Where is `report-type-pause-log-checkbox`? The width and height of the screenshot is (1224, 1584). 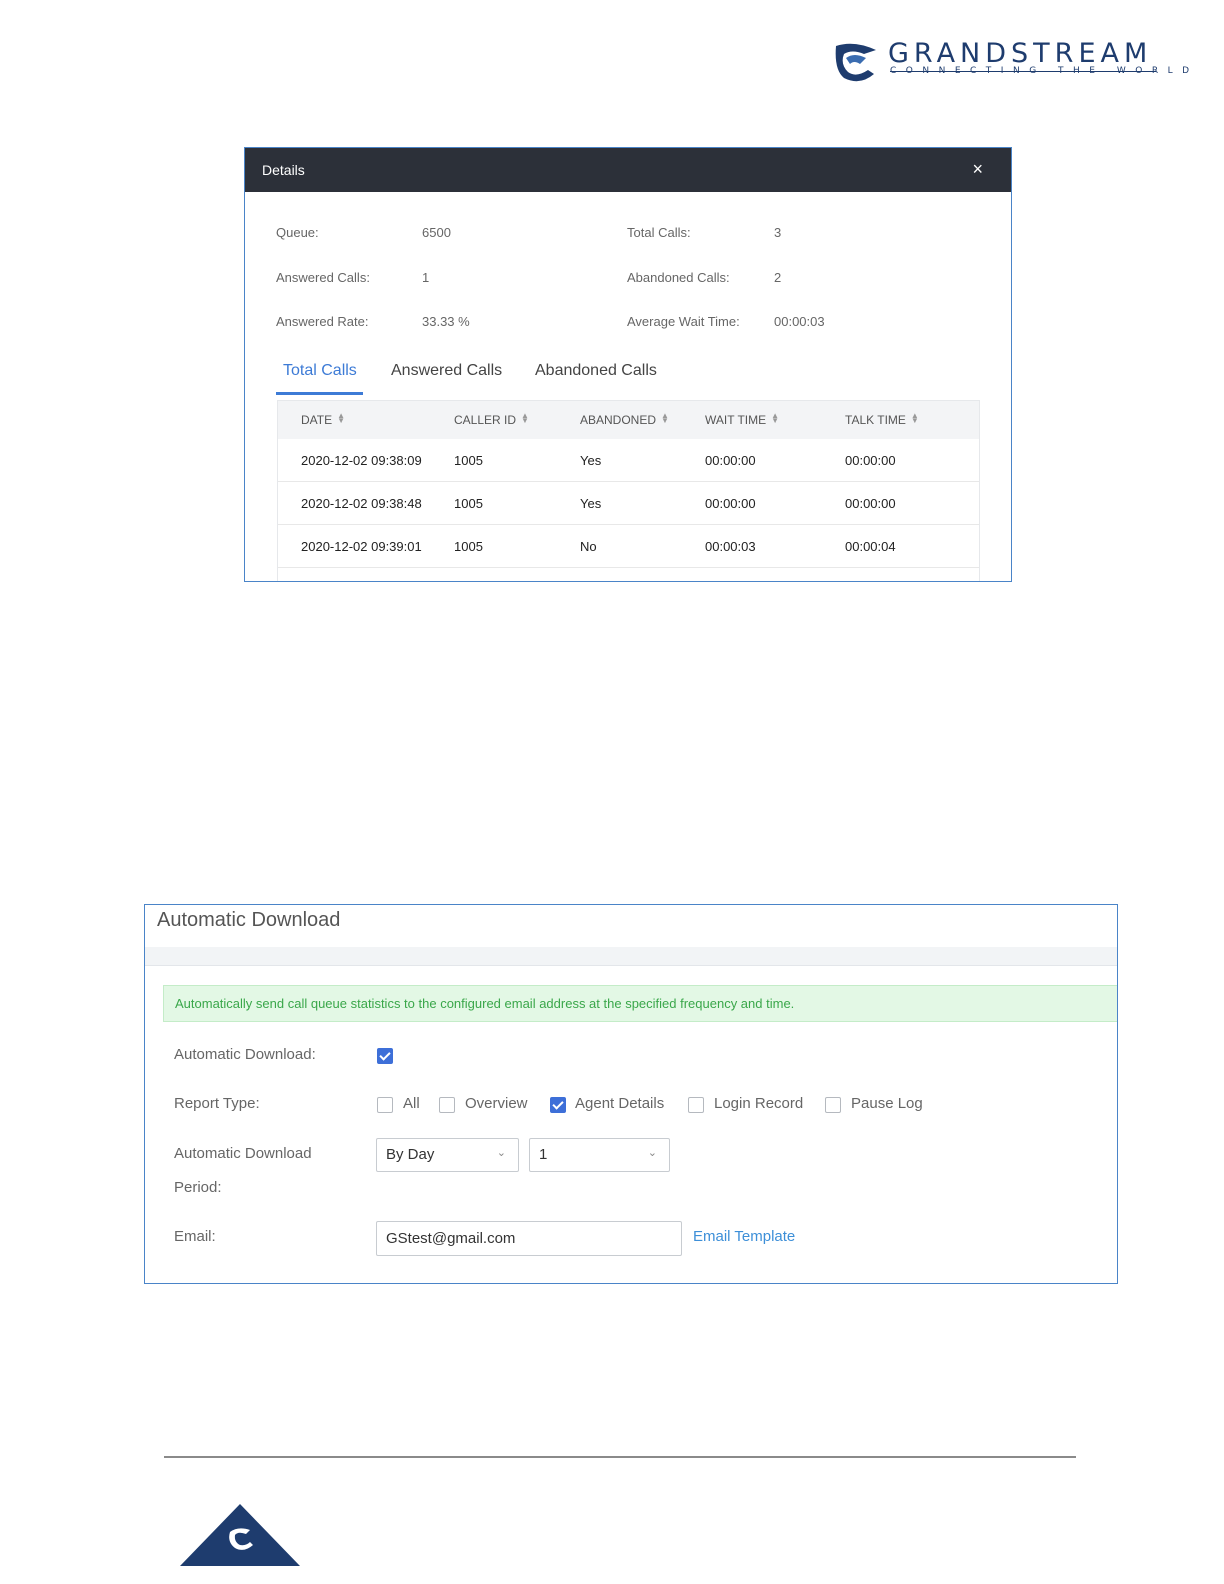 report-type-pause-log-checkbox is located at coordinates (833, 1105).